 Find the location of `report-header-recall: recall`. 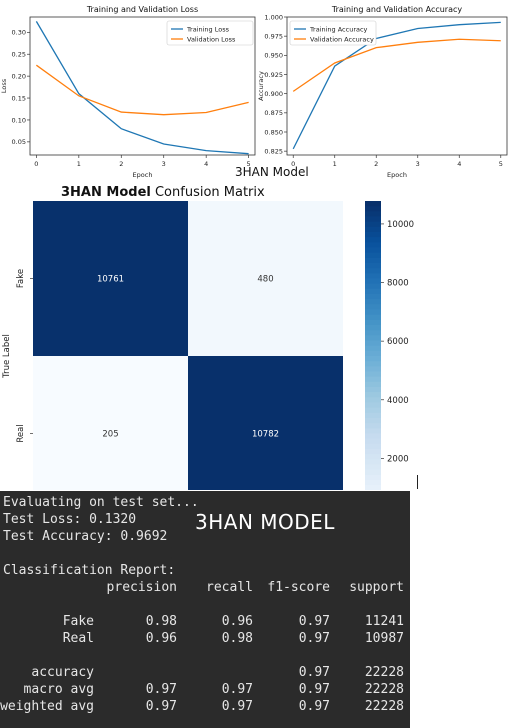

report-header-recall: recall is located at coordinates (229, 587).